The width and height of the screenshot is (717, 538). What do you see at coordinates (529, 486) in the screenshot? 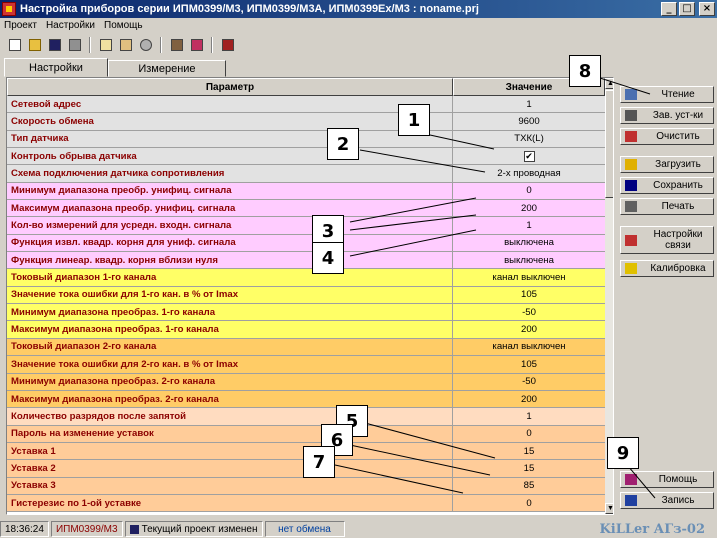
I see `param-value: 85` at bounding box center [529, 486].